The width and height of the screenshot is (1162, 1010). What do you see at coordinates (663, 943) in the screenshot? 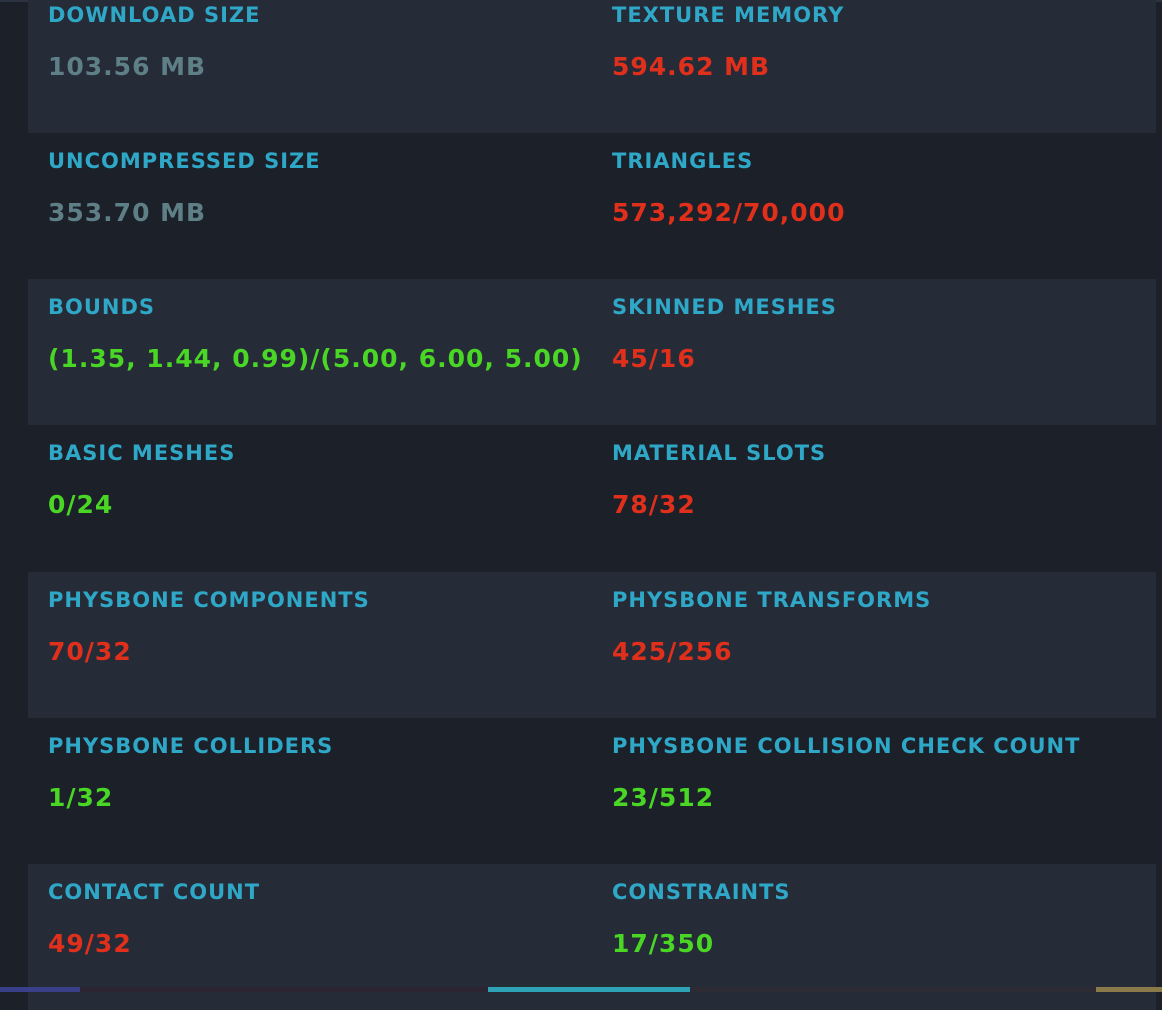
I see `stat-value: 17/350` at bounding box center [663, 943].